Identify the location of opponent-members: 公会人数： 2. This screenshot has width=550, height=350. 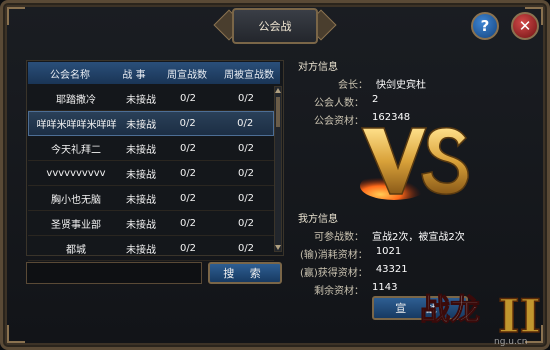
(346, 101).